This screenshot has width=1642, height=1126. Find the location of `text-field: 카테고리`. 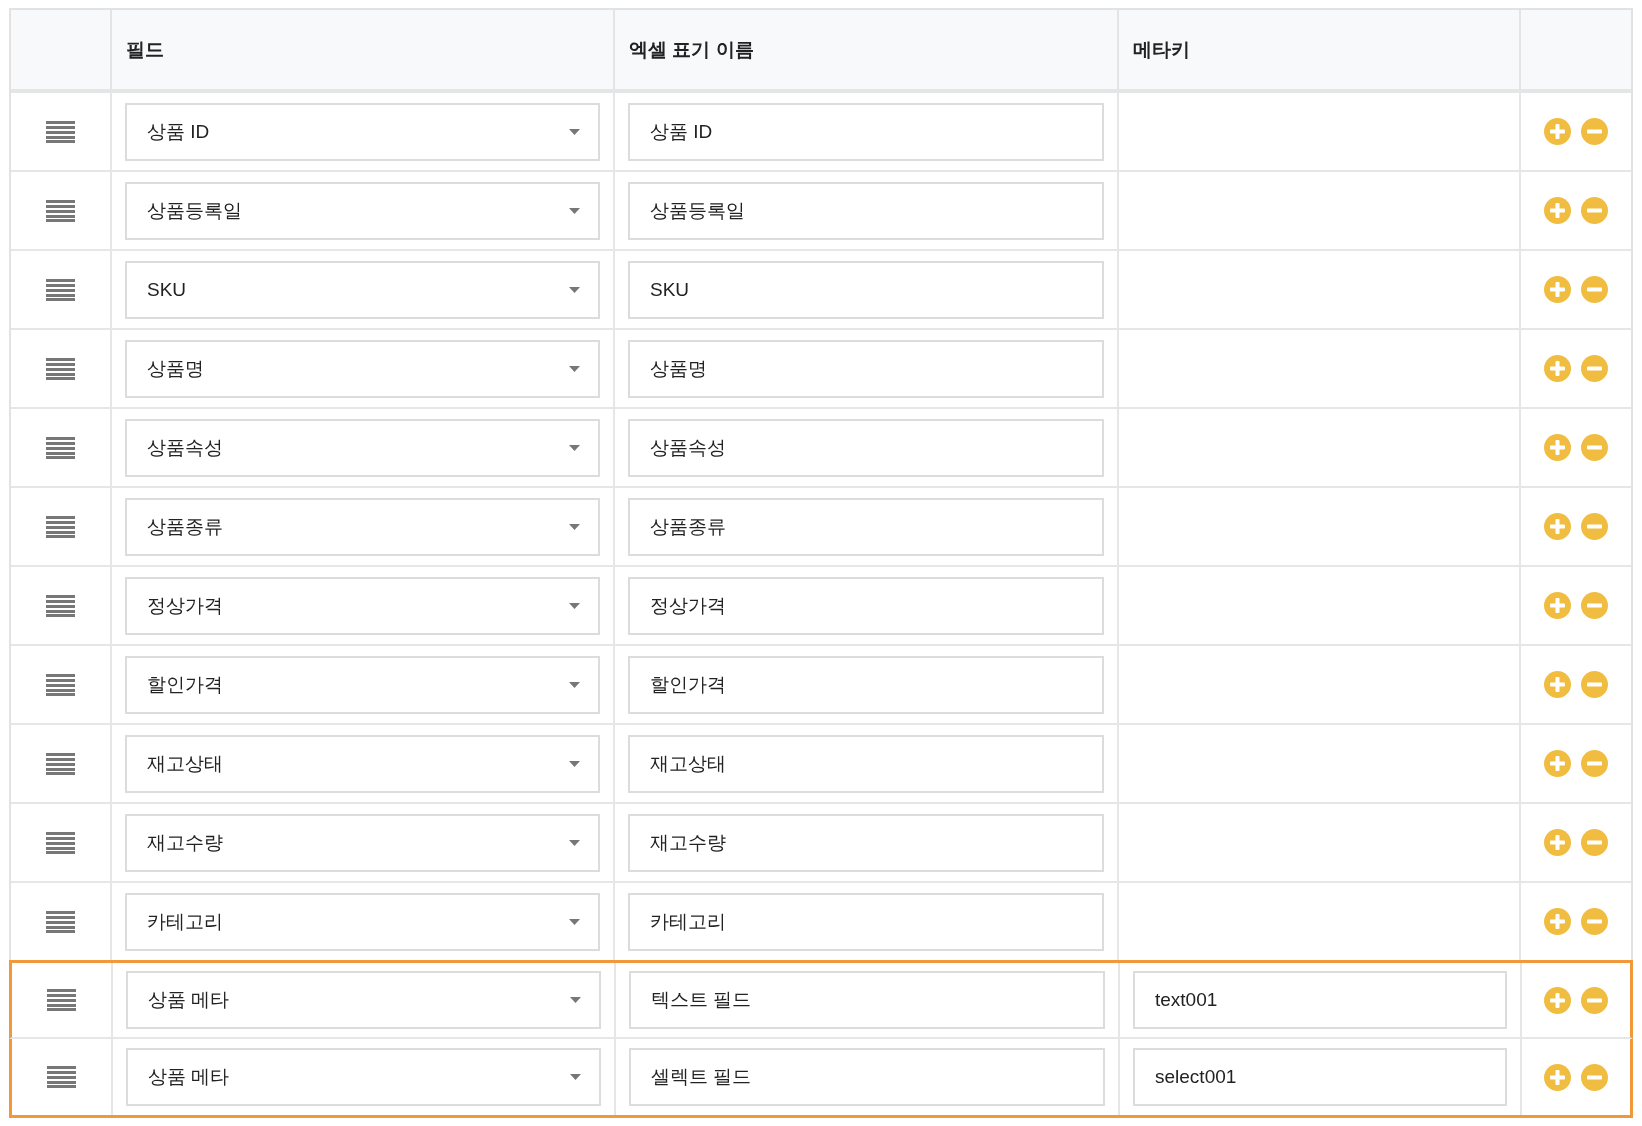

text-field: 카테고리 is located at coordinates (866, 921).